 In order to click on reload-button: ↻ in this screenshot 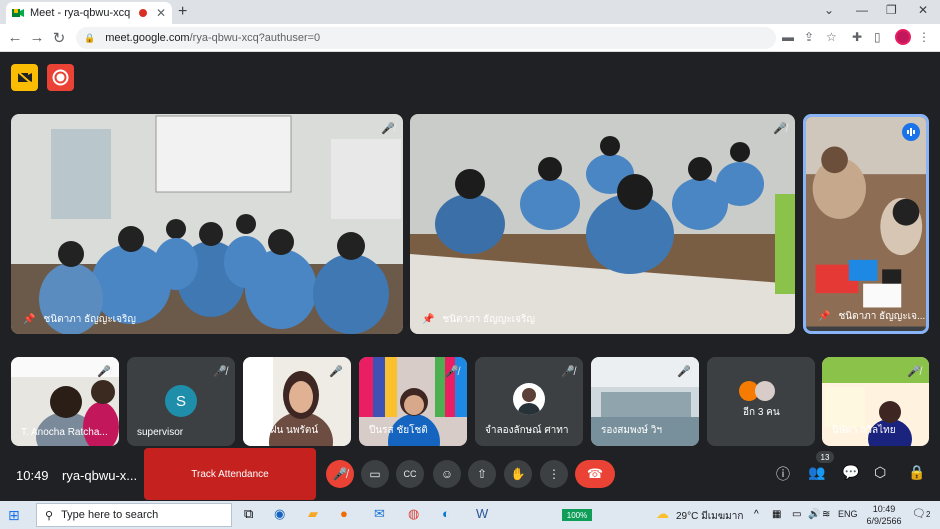, I will do `click(59, 38)`.